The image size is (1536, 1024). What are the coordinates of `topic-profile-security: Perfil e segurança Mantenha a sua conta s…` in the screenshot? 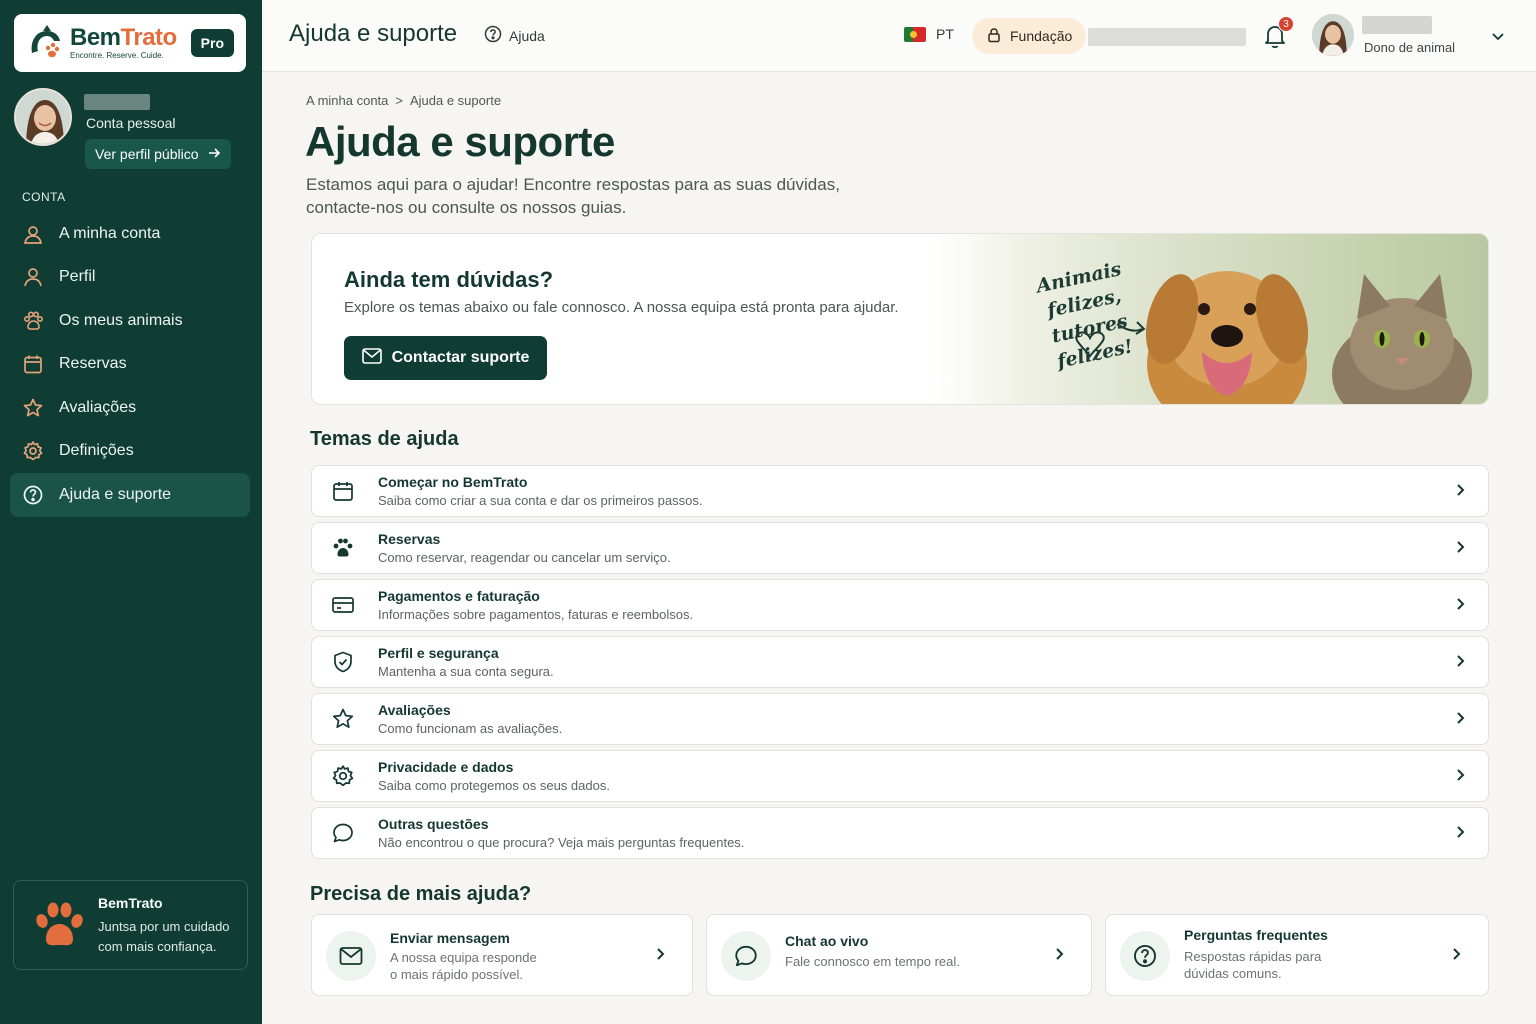 It's located at (900, 662).